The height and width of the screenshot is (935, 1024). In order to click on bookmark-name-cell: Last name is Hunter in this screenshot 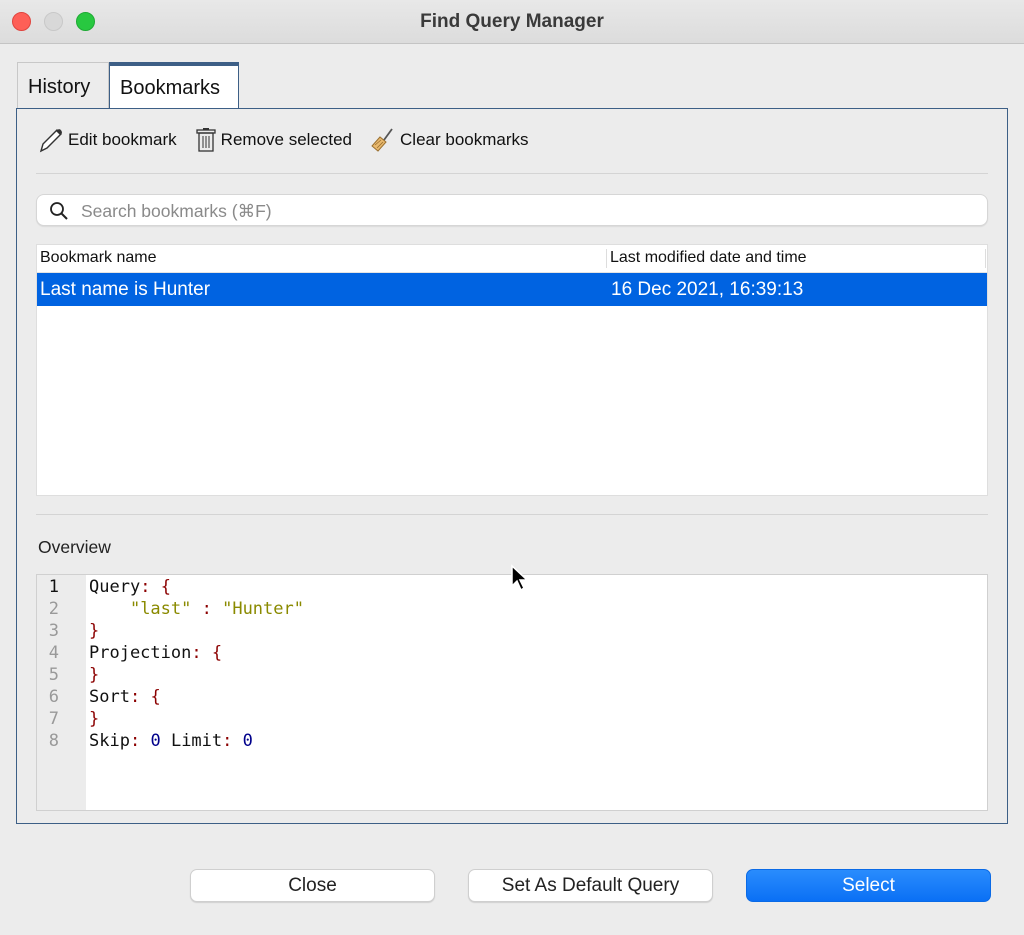, I will do `click(125, 289)`.